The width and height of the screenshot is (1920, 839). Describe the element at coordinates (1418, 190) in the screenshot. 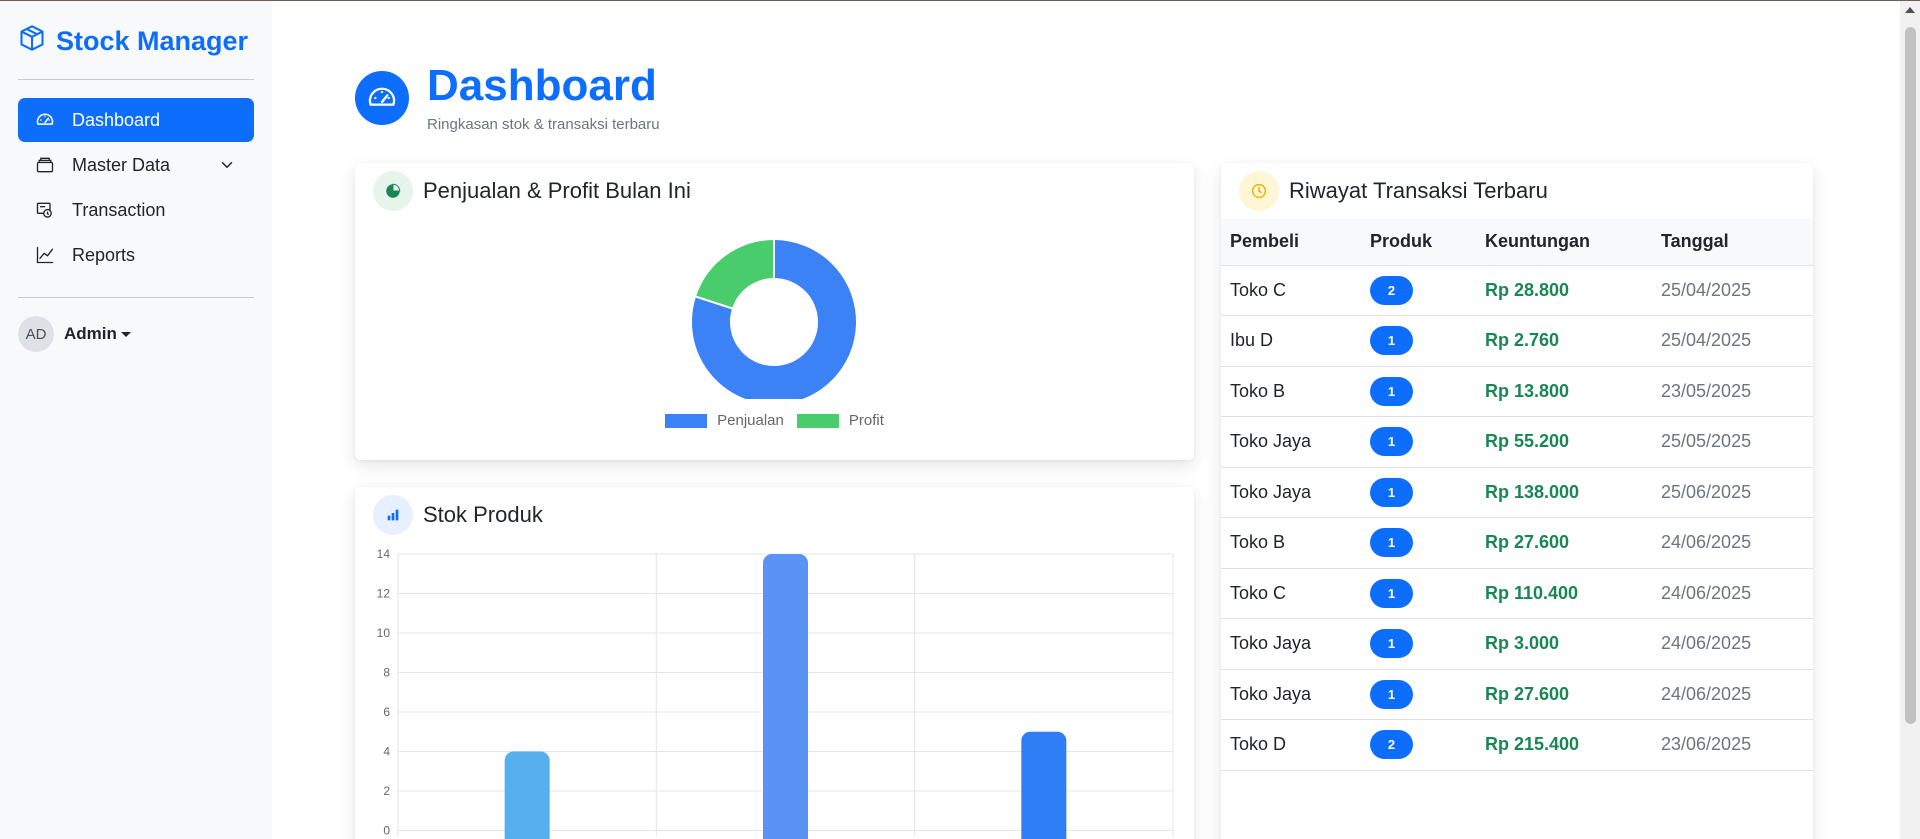

I see `card-title: Riwayat Transaksi Terbaru` at that location.